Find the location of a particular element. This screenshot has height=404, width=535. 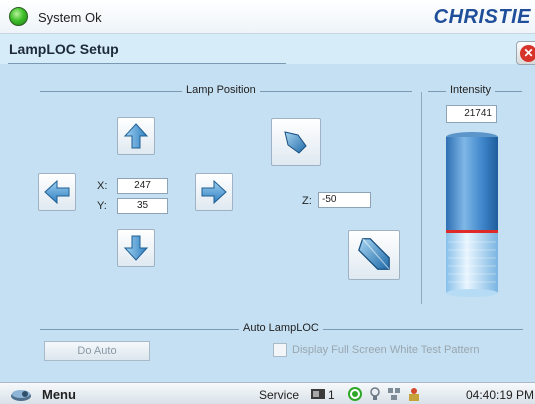

move-up-button is located at coordinates (136, 136).